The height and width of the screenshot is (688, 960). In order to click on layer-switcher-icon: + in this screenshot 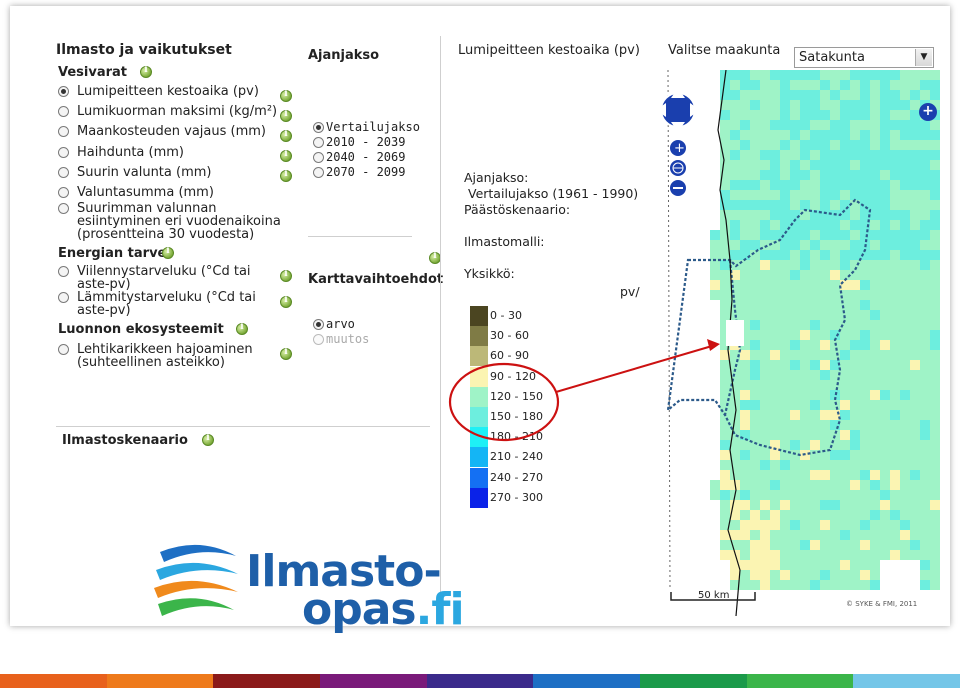, I will do `click(928, 112)`.